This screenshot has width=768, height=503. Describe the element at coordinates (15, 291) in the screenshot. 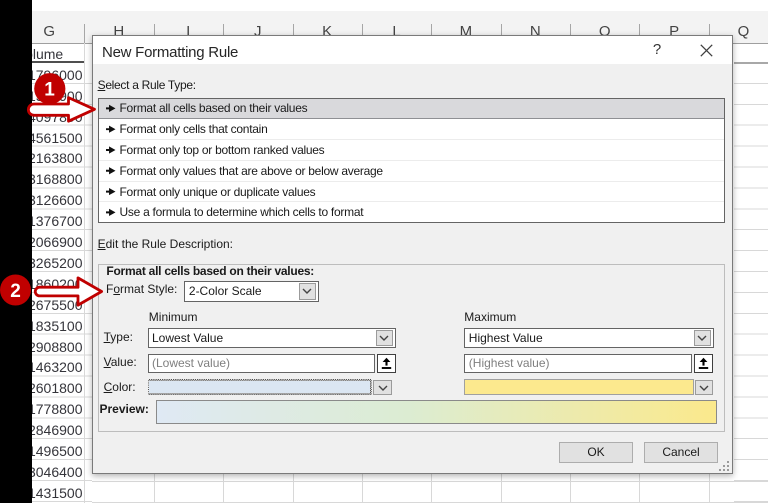

I see `svg-text: 2` at that location.